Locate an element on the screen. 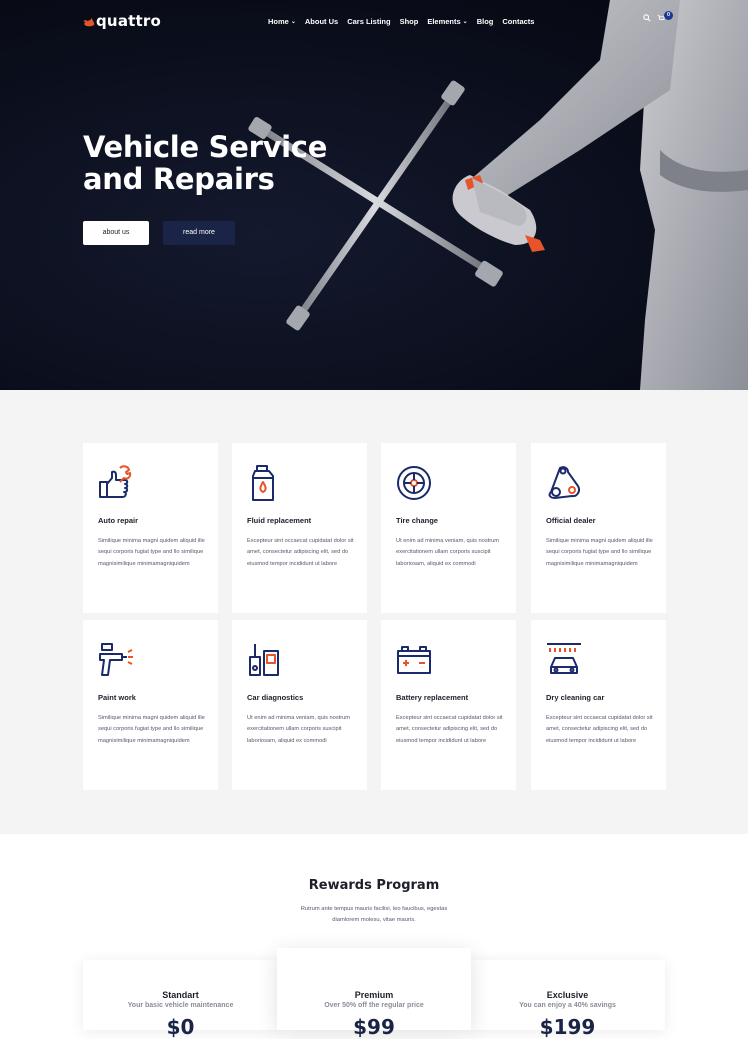 The width and height of the screenshot is (748, 1039). logo-flame-icon is located at coordinates (89, 22).